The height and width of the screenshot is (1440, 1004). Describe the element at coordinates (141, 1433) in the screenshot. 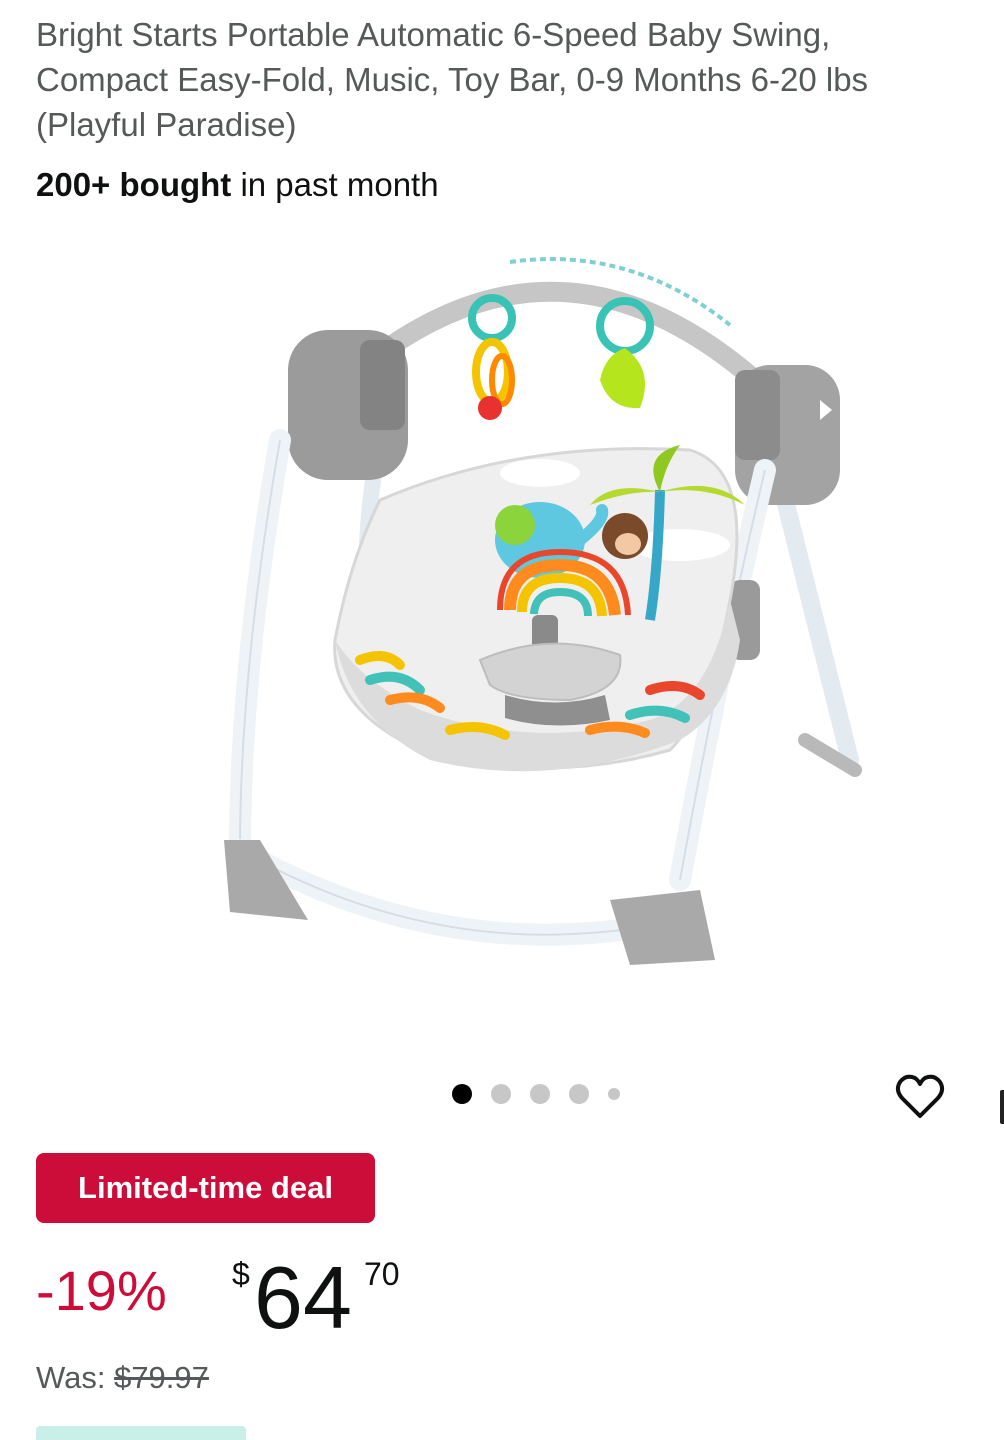

I see `cutoff-badge` at that location.